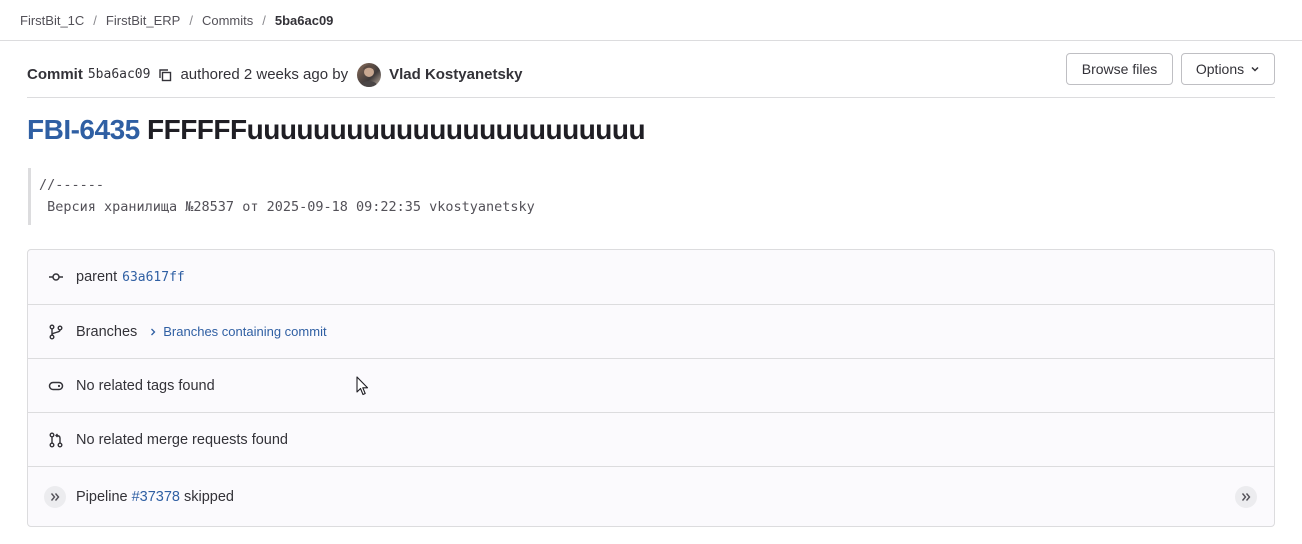 The height and width of the screenshot is (544, 1302). I want to click on commit-title: FBI-6435 FFFFFFuuuuuuuuuuuuuuuuuuuuuuuu, so click(336, 130).